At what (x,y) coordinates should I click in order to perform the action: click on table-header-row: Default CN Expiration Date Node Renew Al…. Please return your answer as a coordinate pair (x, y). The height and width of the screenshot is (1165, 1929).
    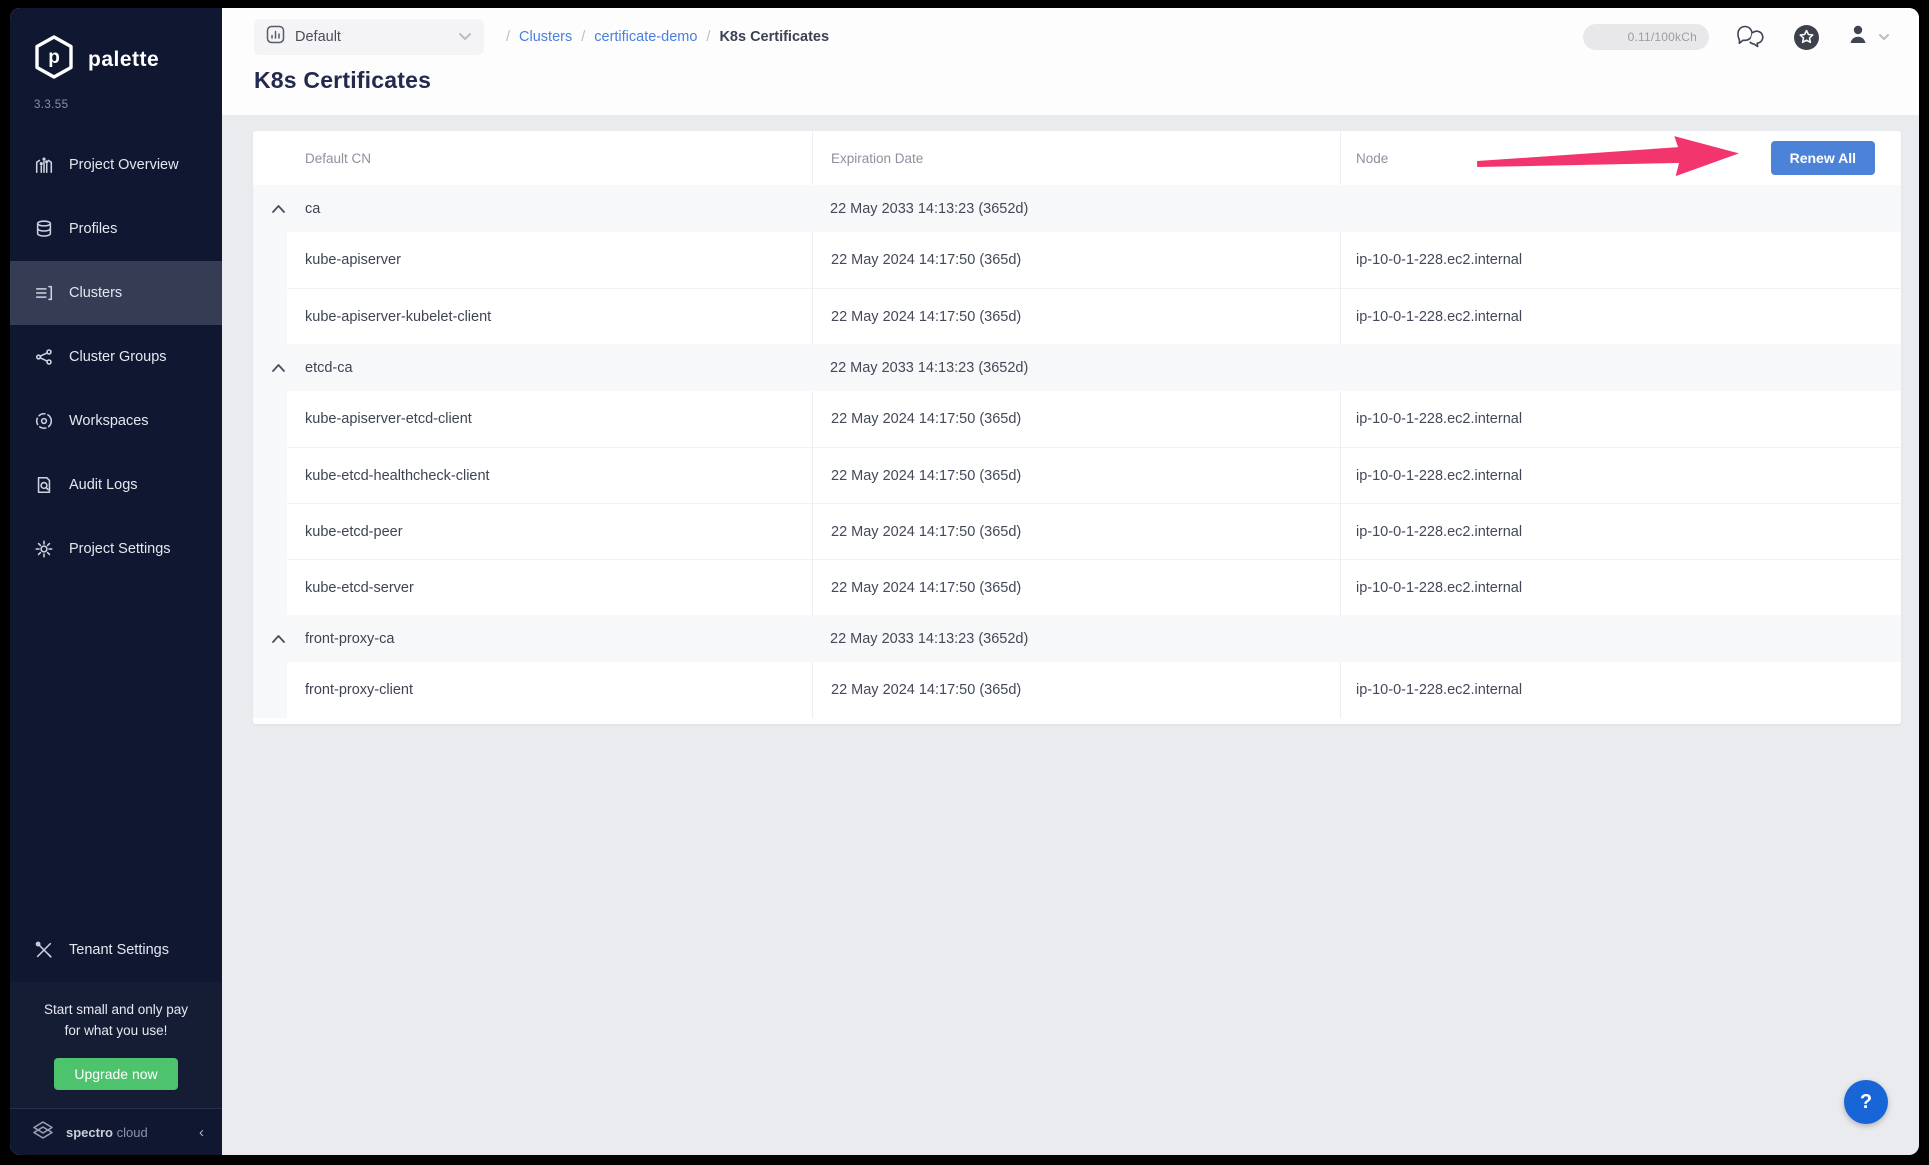
    Looking at the image, I should click on (1077, 158).